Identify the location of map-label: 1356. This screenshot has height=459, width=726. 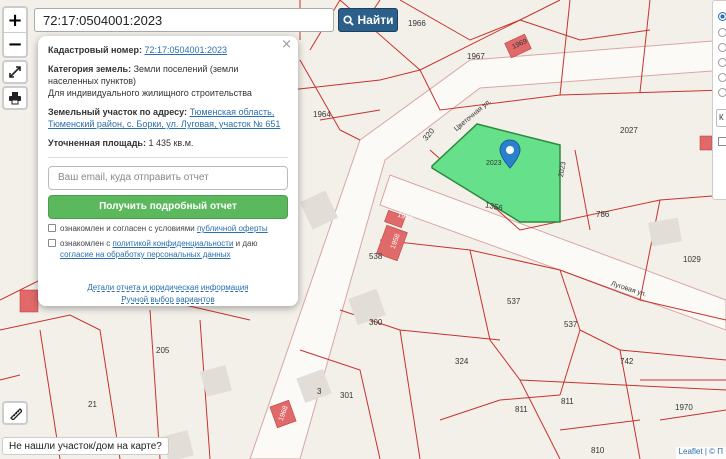
(494, 206).